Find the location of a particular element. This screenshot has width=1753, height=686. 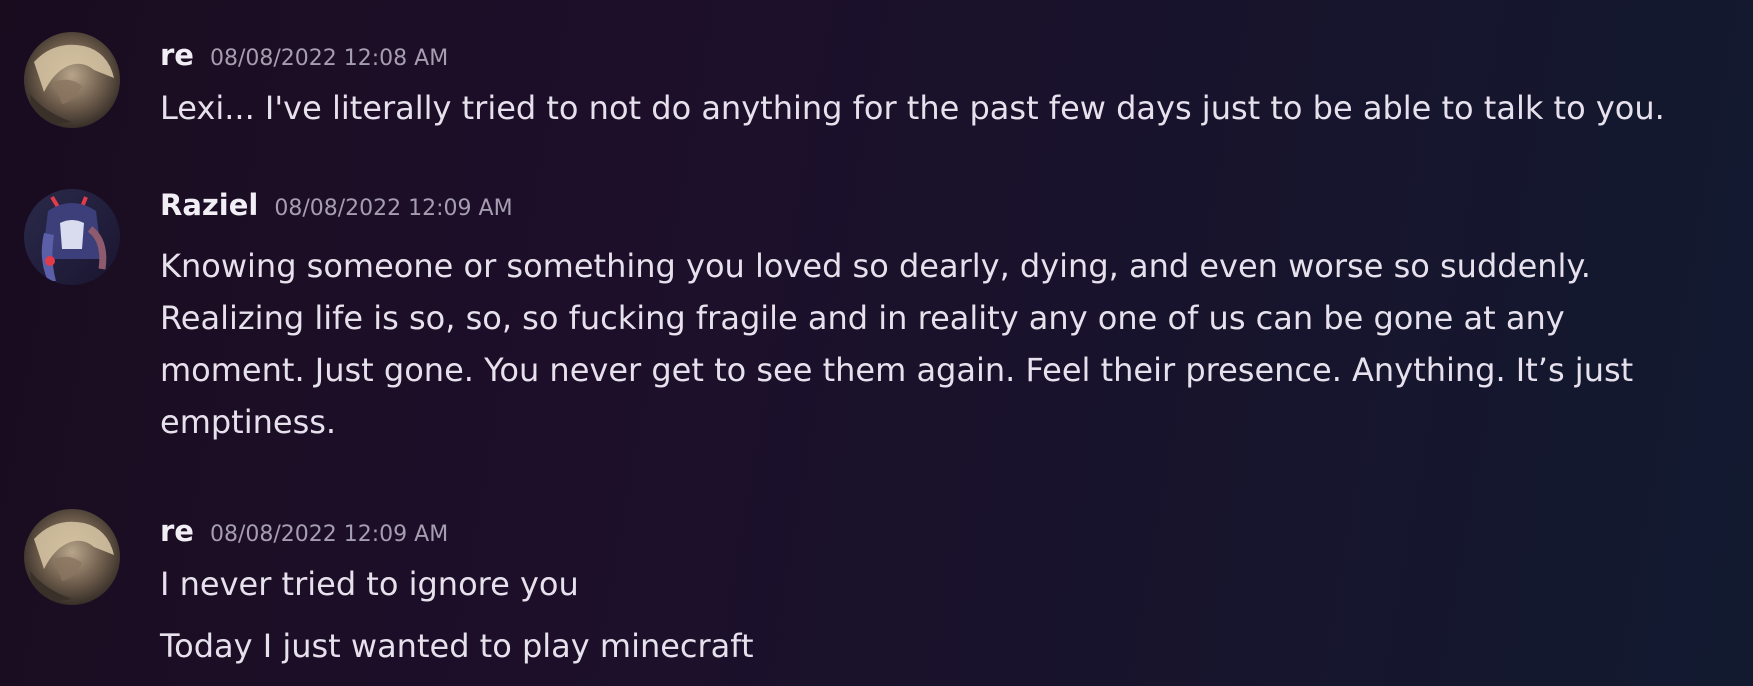

message-text: Today I just wanted to play minecraft is located at coordinates (457, 646).